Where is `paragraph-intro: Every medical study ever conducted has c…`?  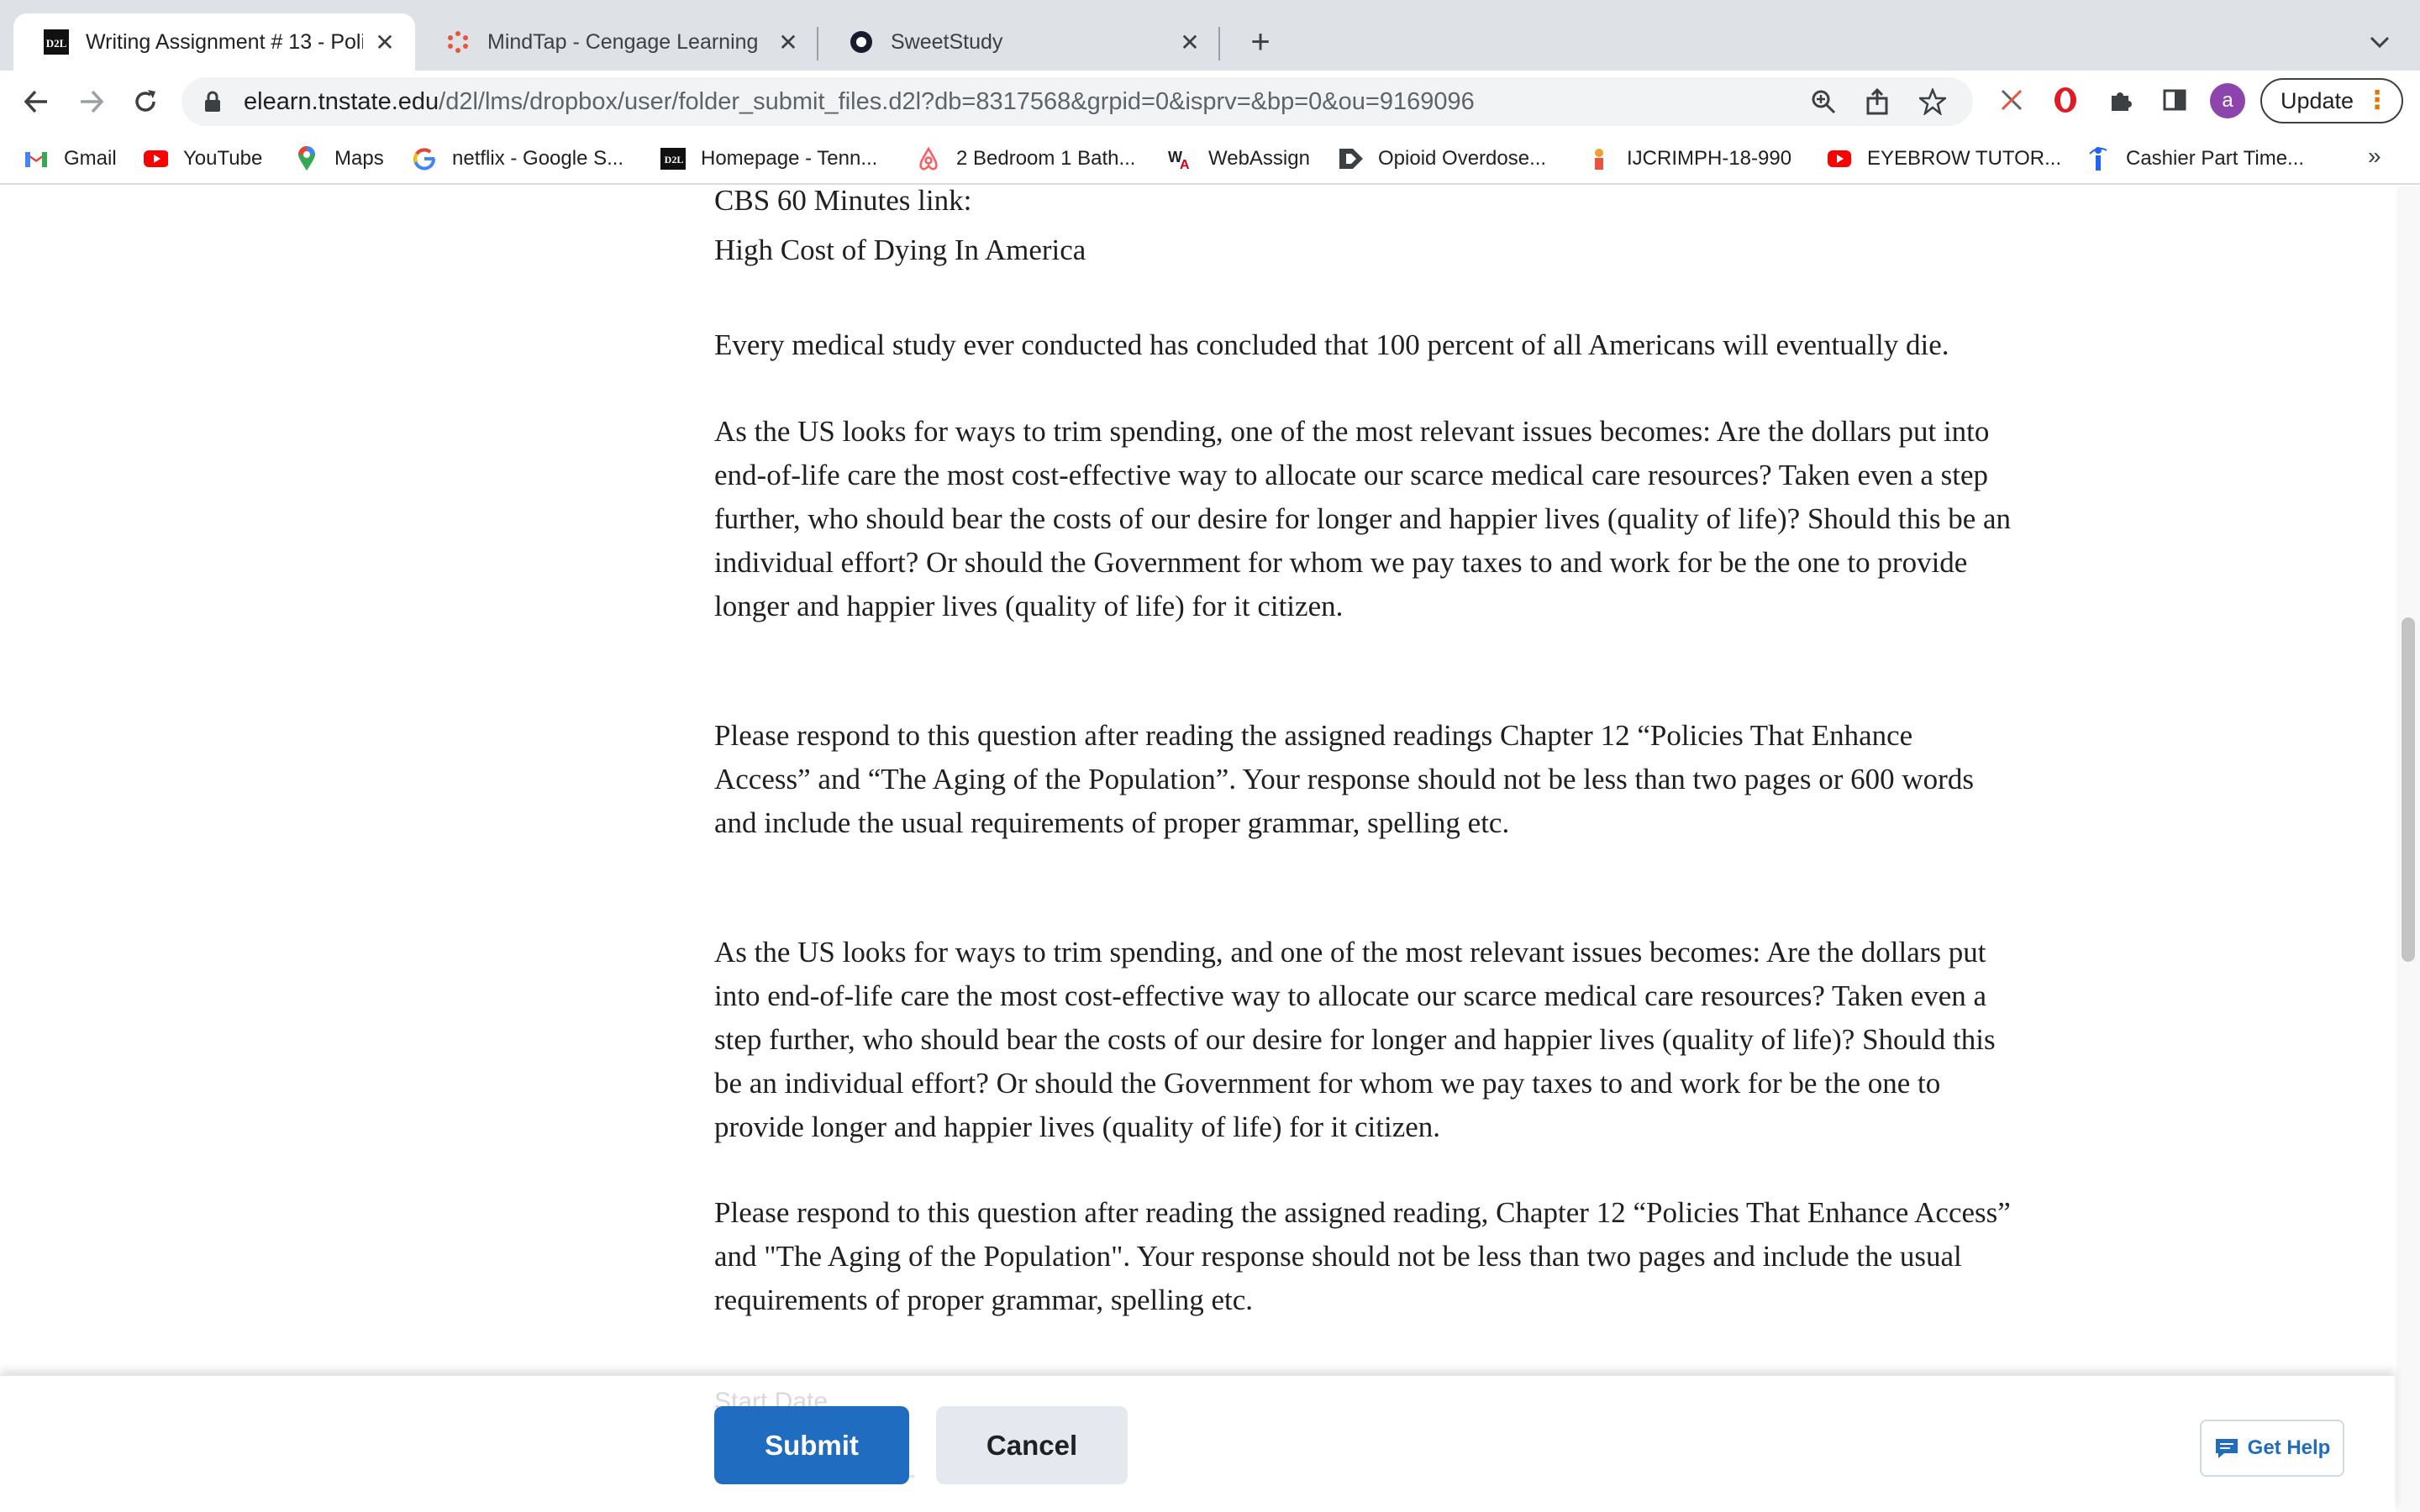 paragraph-intro: Every medical study ever conducted has c… is located at coordinates (1331, 344).